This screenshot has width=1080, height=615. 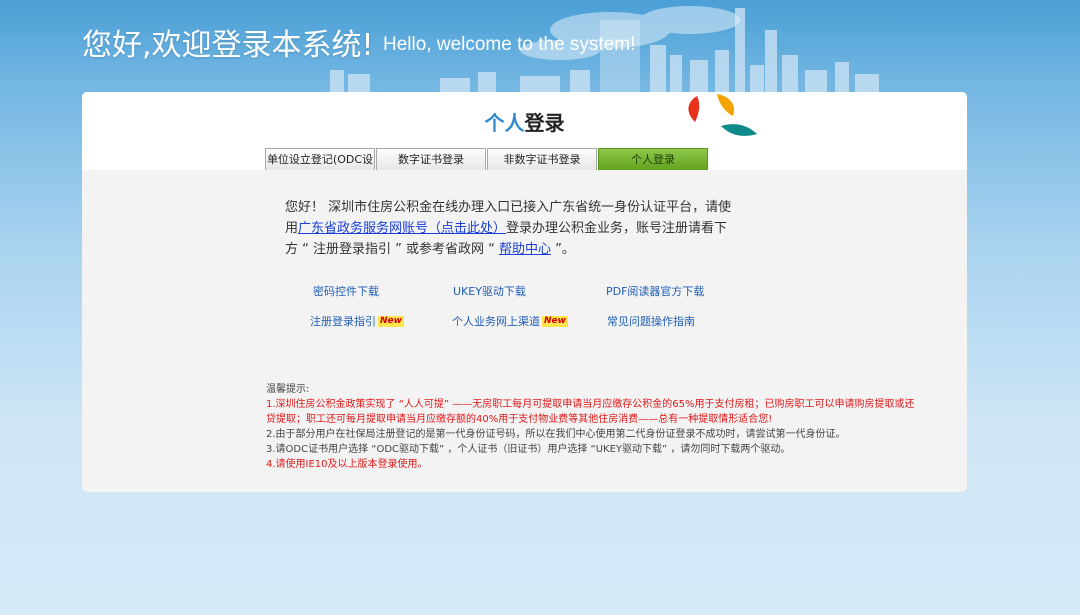 I want to click on online-channel-link: 个人业务网上渠道 New, so click(x=510, y=321).